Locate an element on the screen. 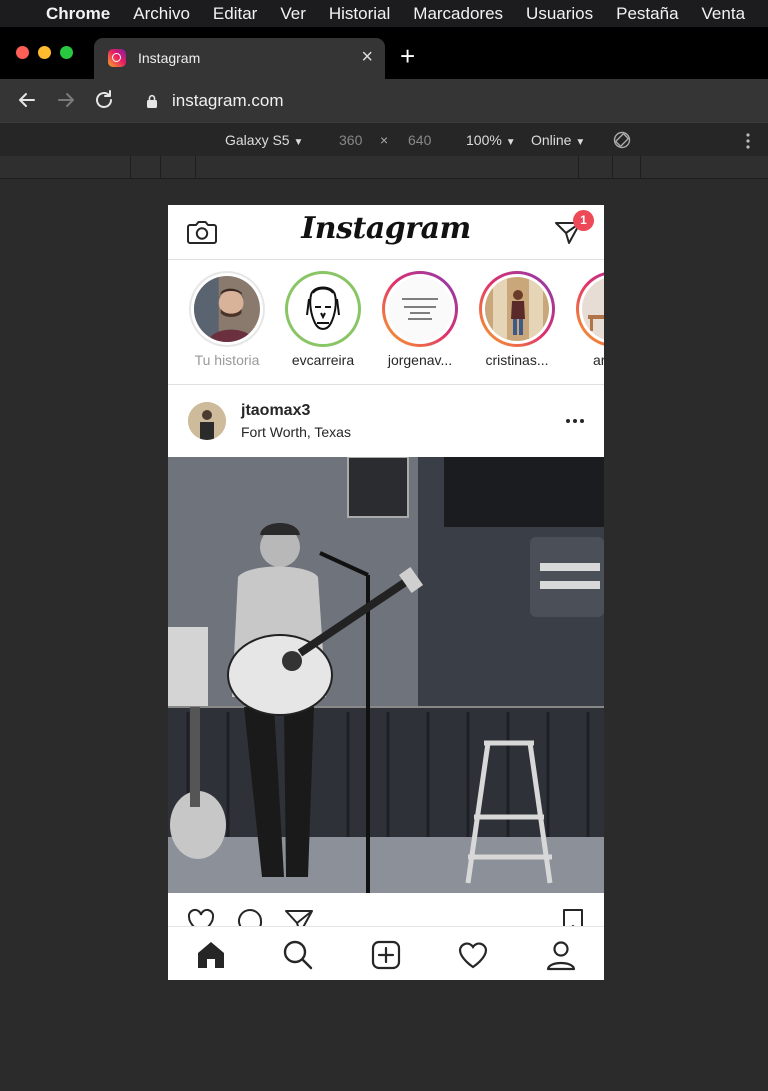 This screenshot has height=1091, width=768. url-field: instagram.com is located at coordinates (227, 101).